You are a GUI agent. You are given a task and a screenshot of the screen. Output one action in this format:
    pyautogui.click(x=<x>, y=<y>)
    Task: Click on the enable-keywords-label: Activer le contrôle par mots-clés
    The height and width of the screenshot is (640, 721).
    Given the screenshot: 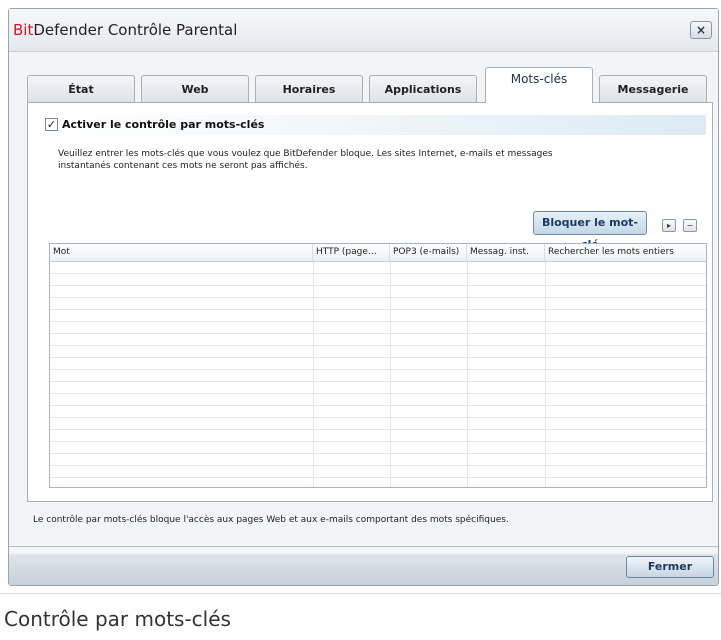 What is the action you would take?
    pyautogui.click(x=163, y=124)
    